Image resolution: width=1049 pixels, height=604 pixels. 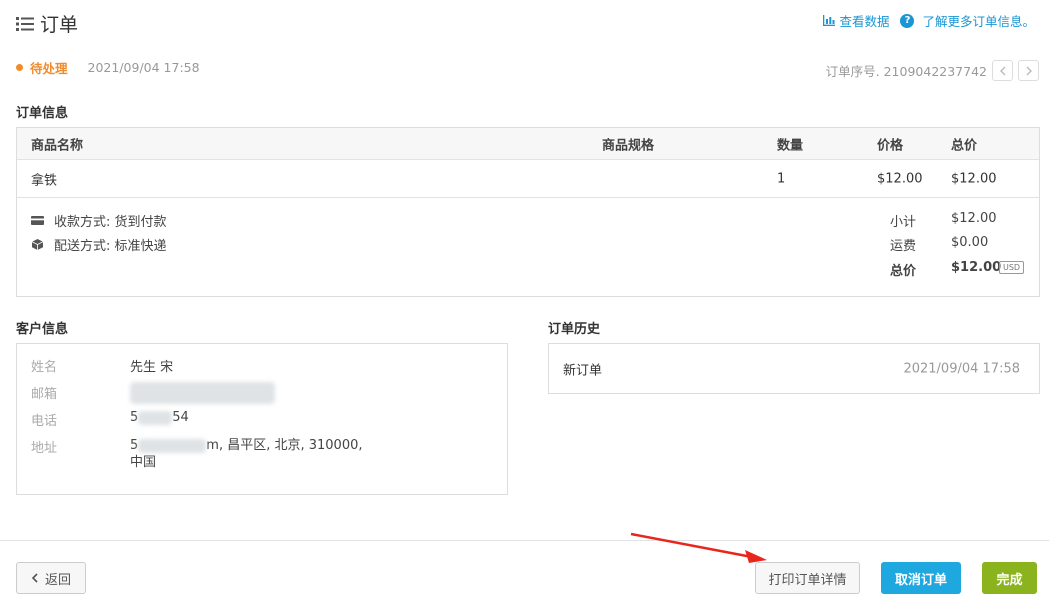 I want to click on back-button: 返回, so click(x=51, y=578).